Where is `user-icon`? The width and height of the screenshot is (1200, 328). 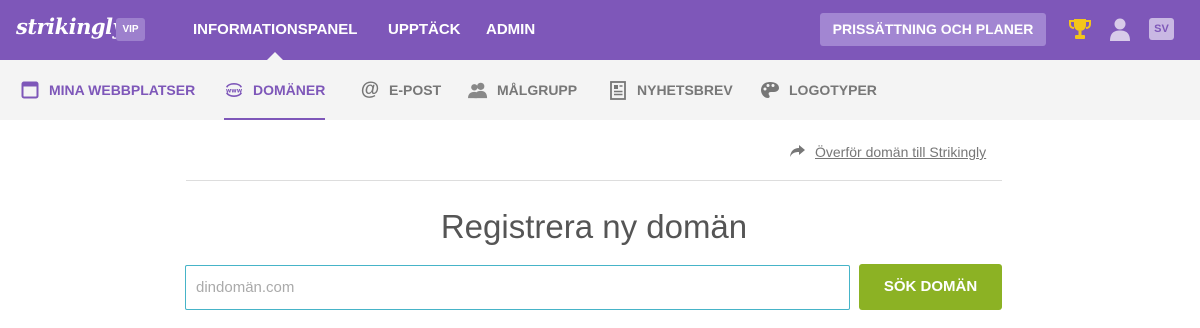
user-icon is located at coordinates (1120, 29).